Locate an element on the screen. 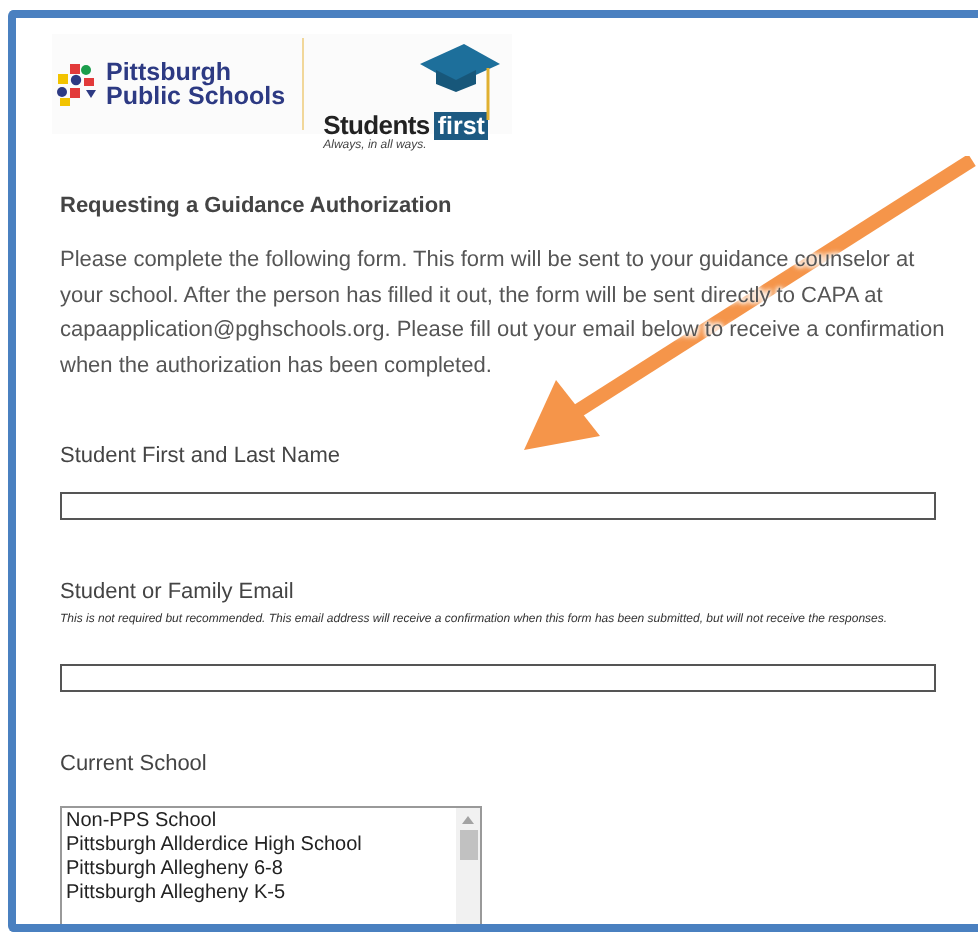  list-option: Pittsburgh Allderdice High School is located at coordinates (259, 846).